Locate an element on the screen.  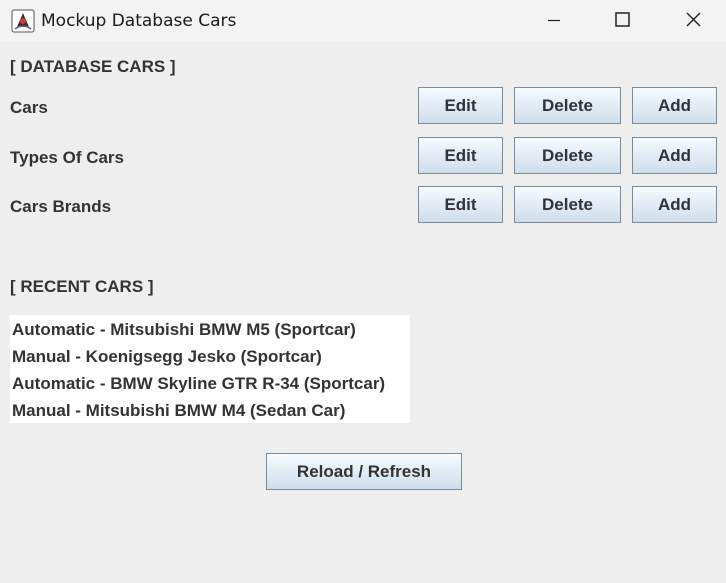
list-item: Manual - Mitsubishi BMW M4 (Sedan Car) is located at coordinates (178, 411).